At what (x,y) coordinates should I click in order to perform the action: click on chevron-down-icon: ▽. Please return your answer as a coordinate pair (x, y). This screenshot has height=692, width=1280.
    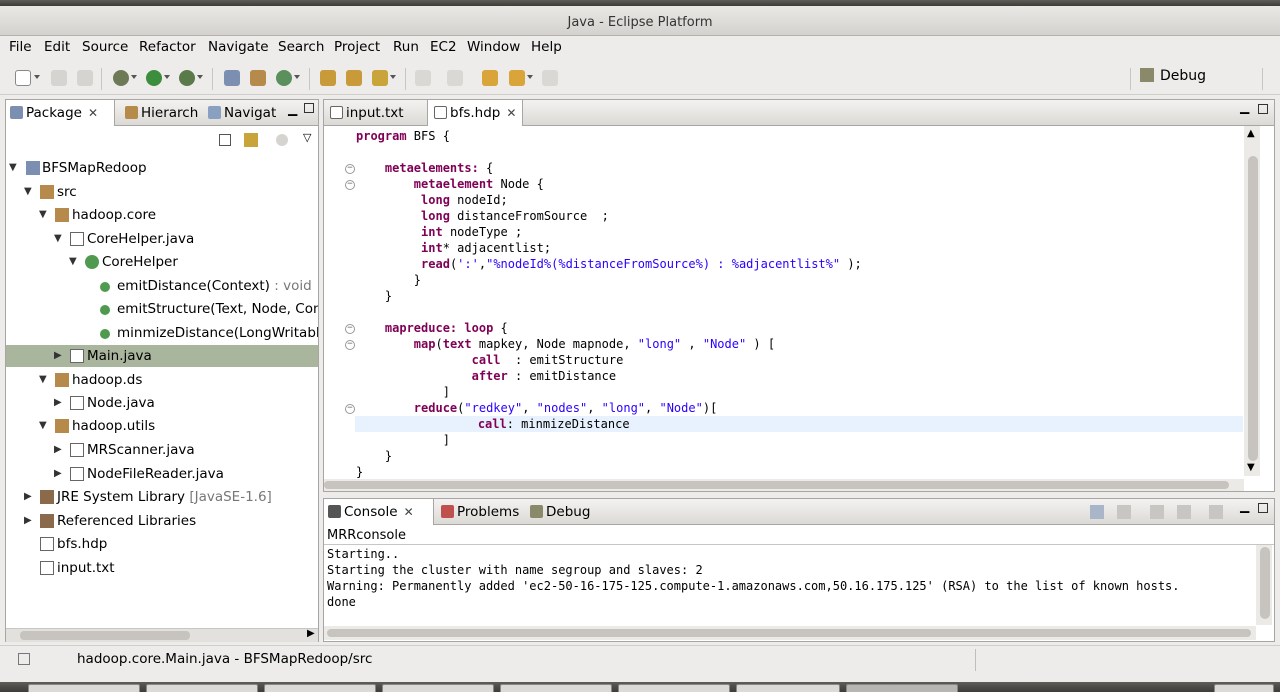
    Looking at the image, I should click on (307, 137).